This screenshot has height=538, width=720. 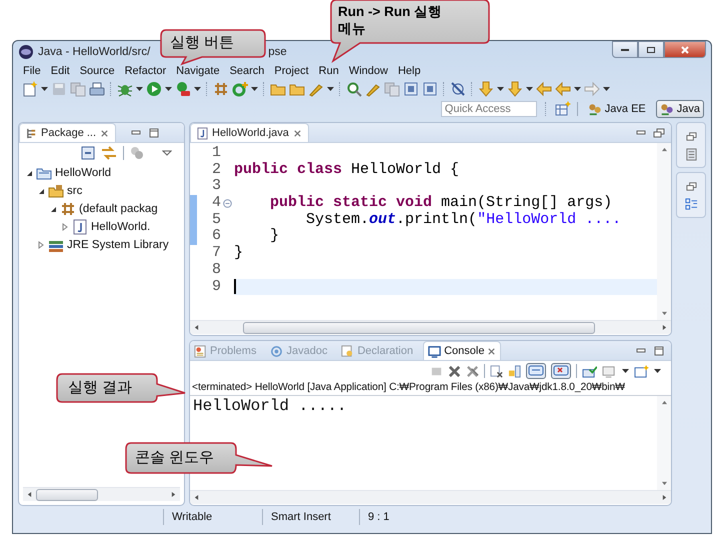 What do you see at coordinates (454, 371) in the screenshot?
I see `remove-icon` at bounding box center [454, 371].